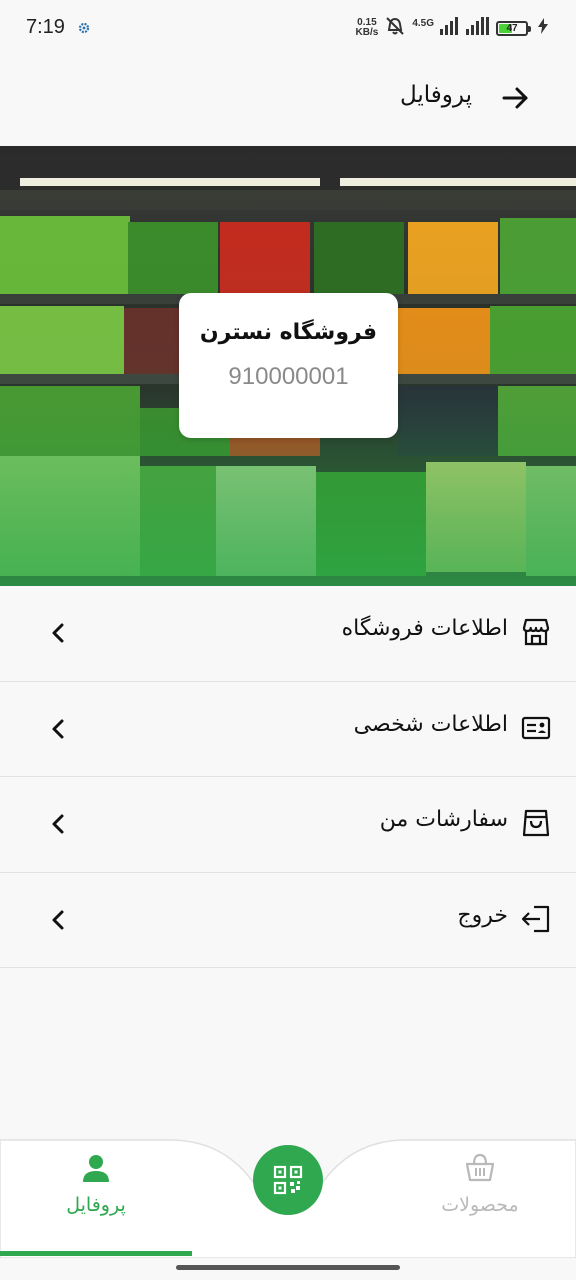 The height and width of the screenshot is (1280, 576). What do you see at coordinates (480, 1184) in the screenshot?
I see `nav-tab-products: محصولات` at bounding box center [480, 1184].